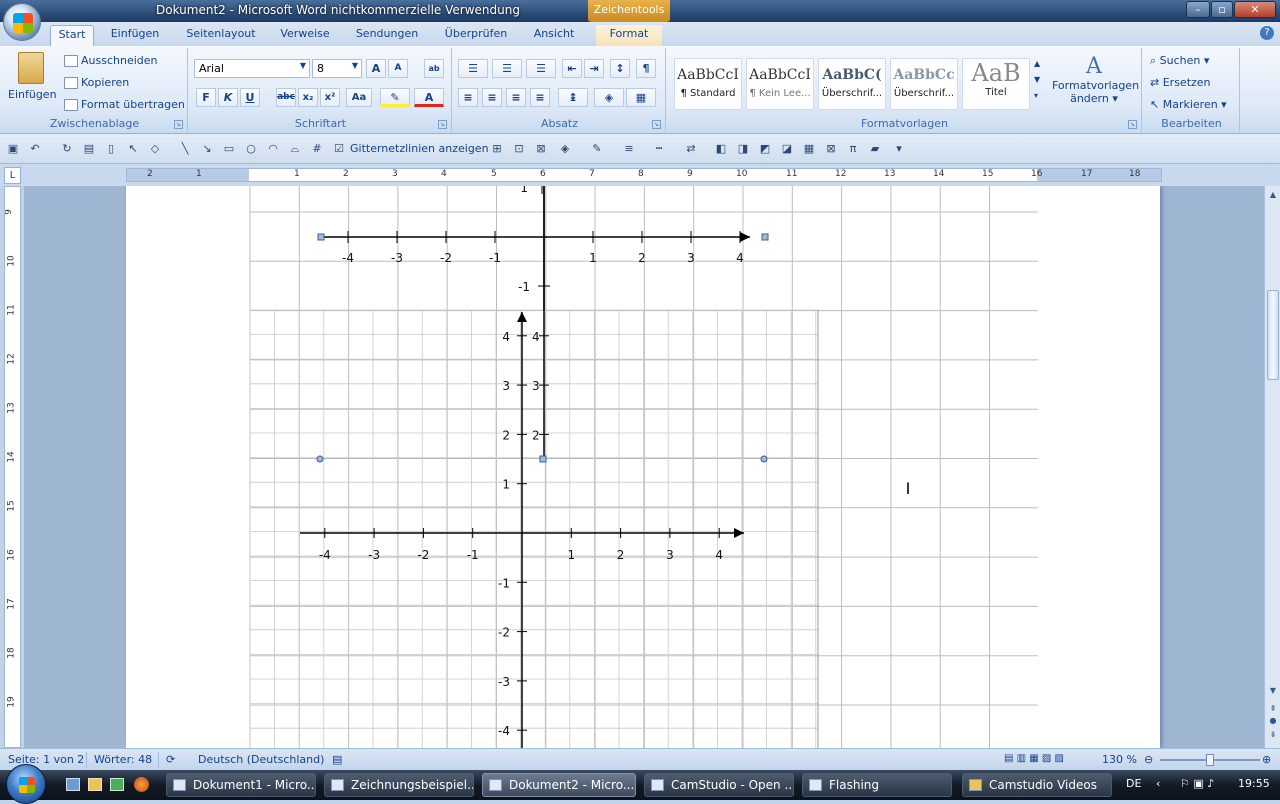 Image resolution: width=1280 pixels, height=804 pixels. What do you see at coordinates (185, 149) in the screenshot?
I see `line-icon: ╲` at bounding box center [185, 149].